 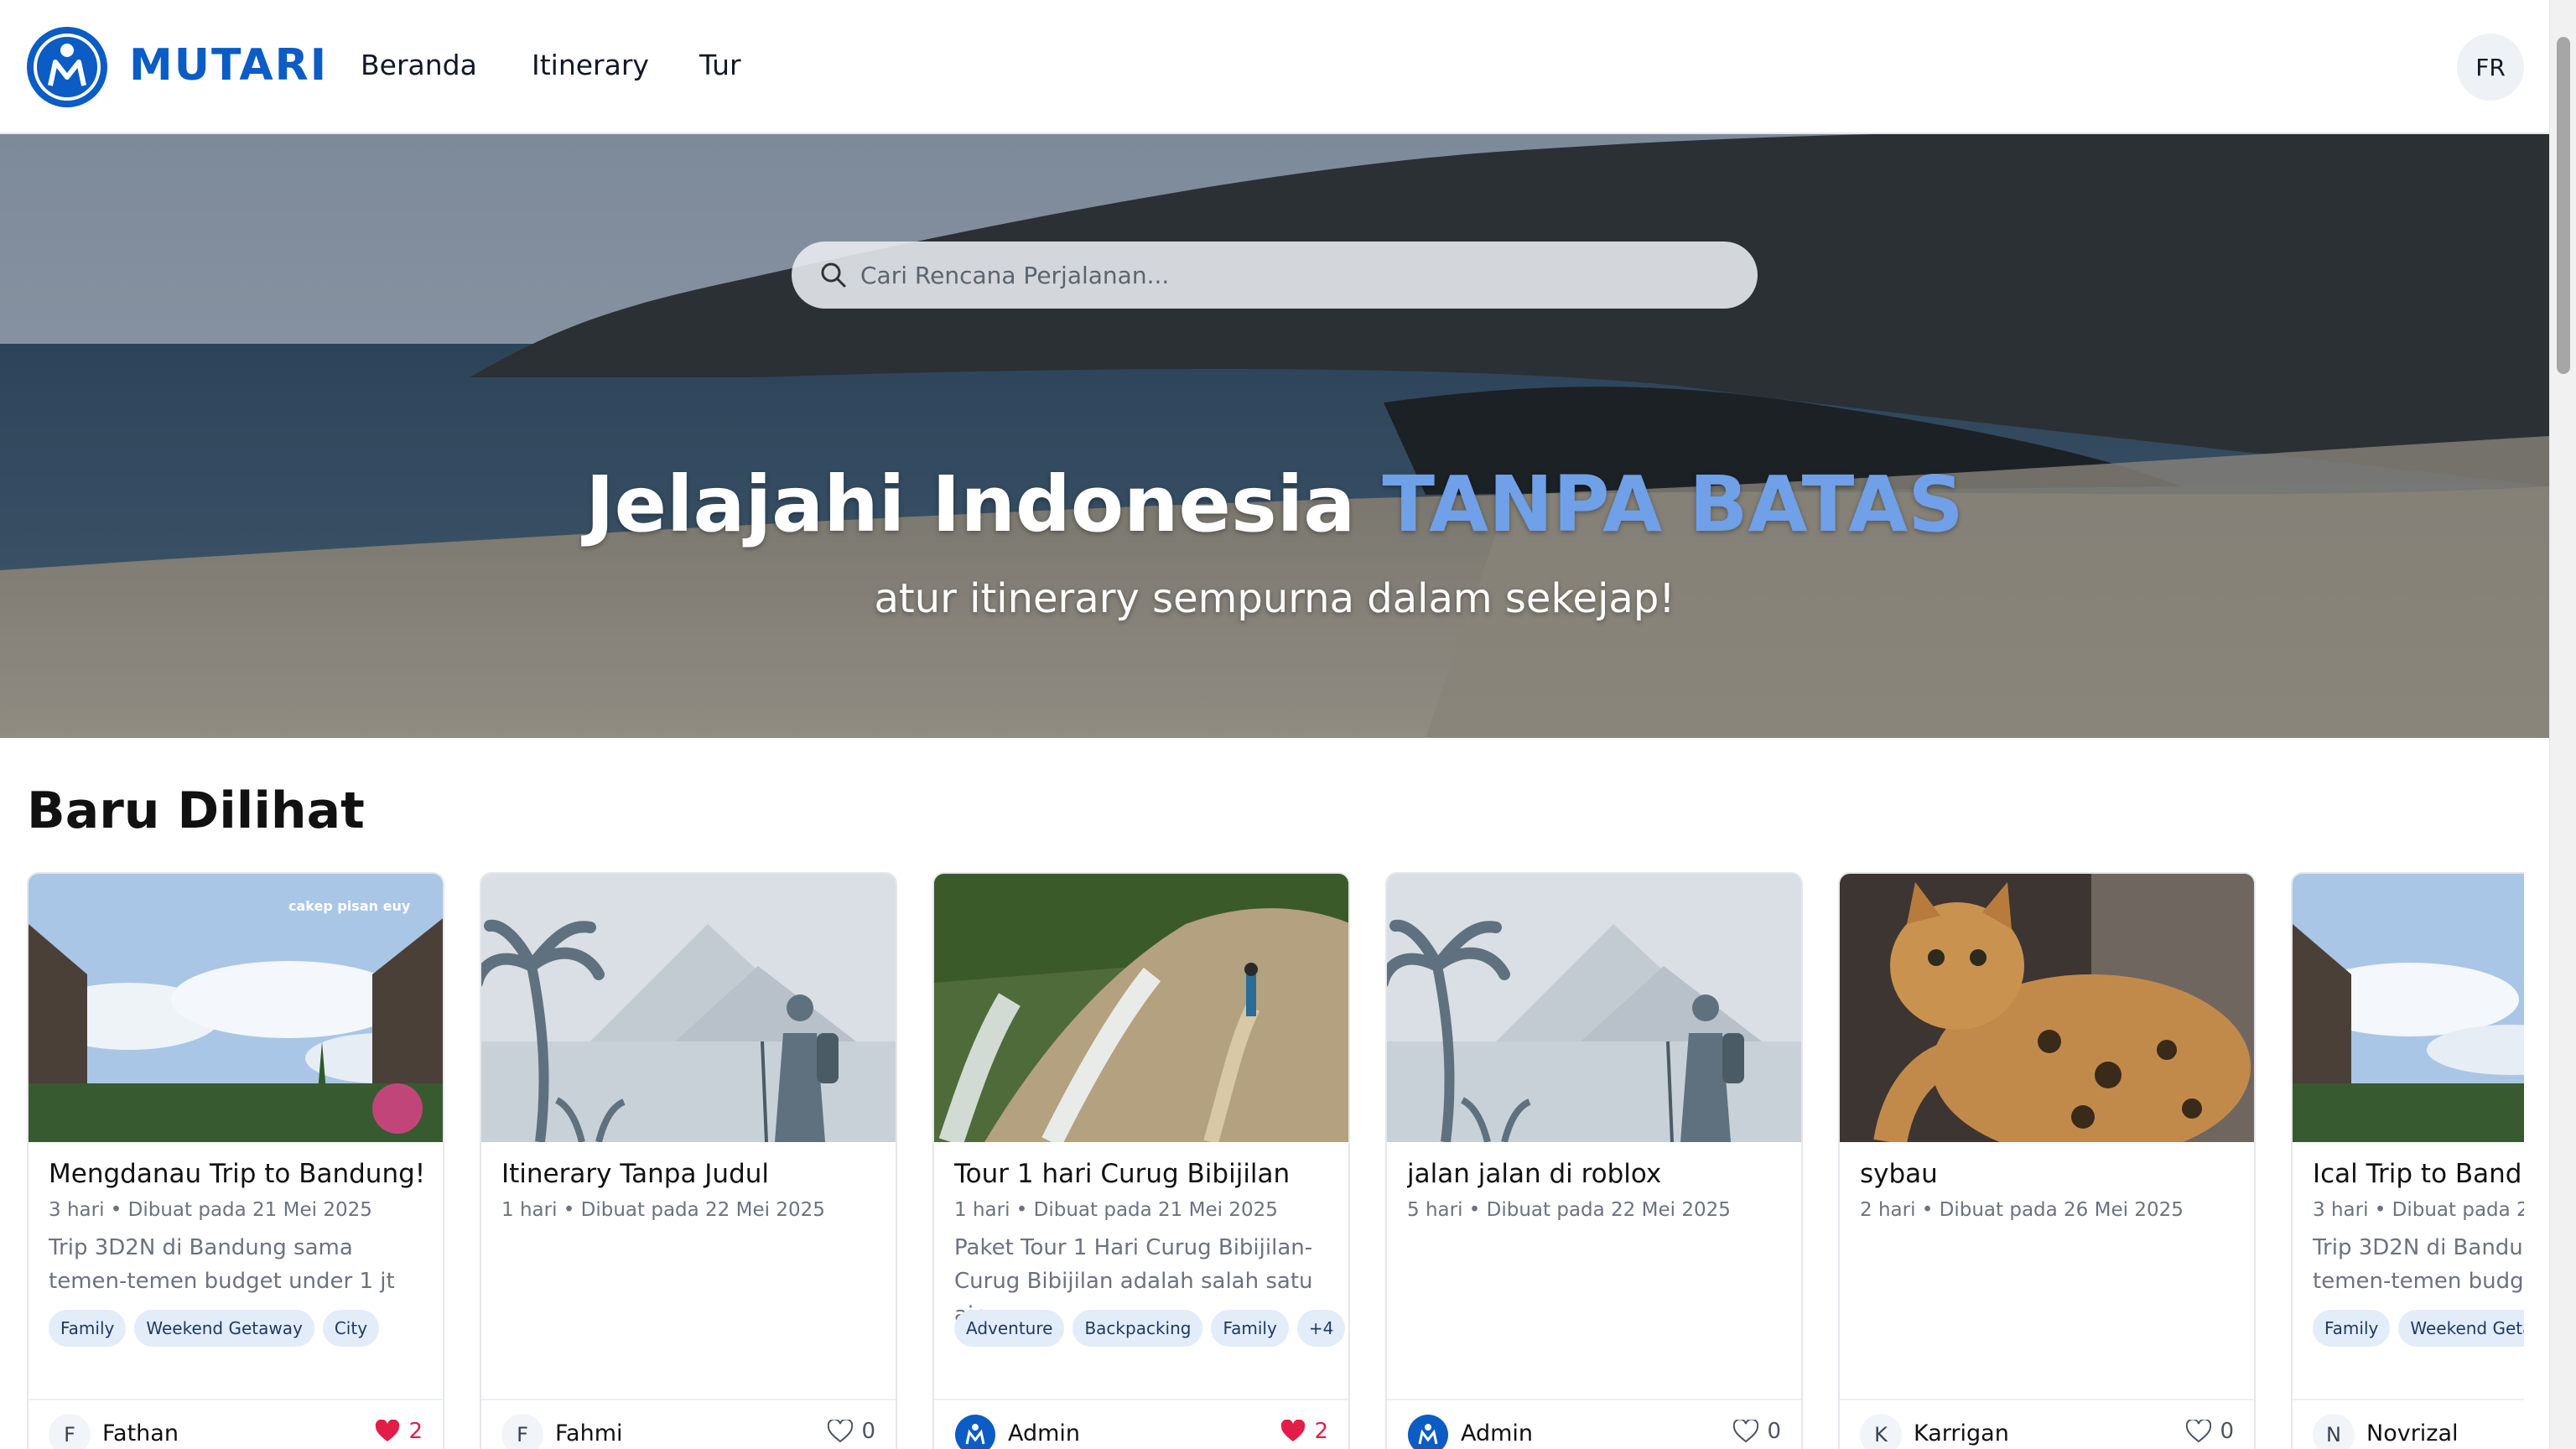 What do you see at coordinates (67, 67) in the screenshot?
I see `mutari-logo-icon` at bounding box center [67, 67].